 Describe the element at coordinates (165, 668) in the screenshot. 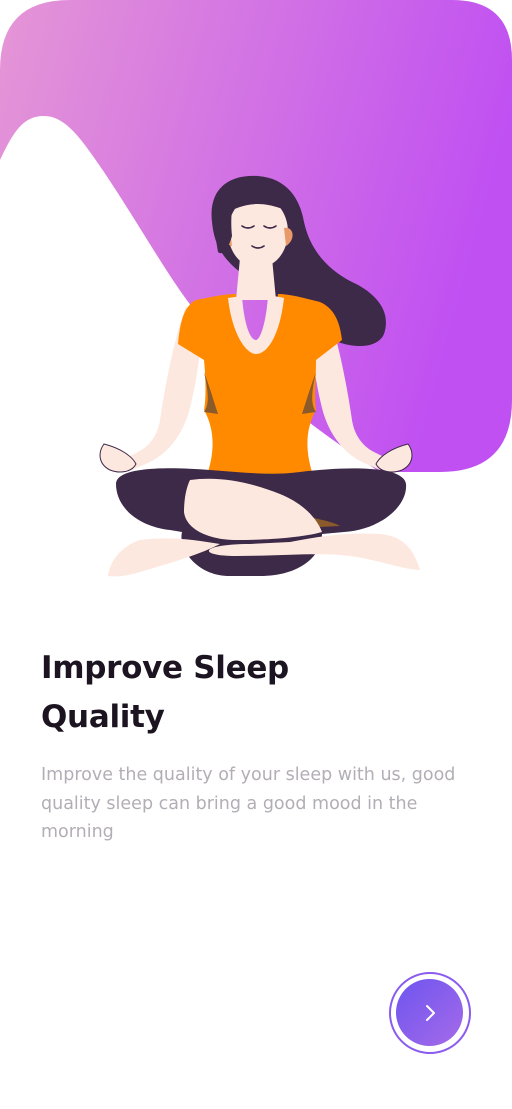

I see `title-line-1: Improve Sleep` at that location.